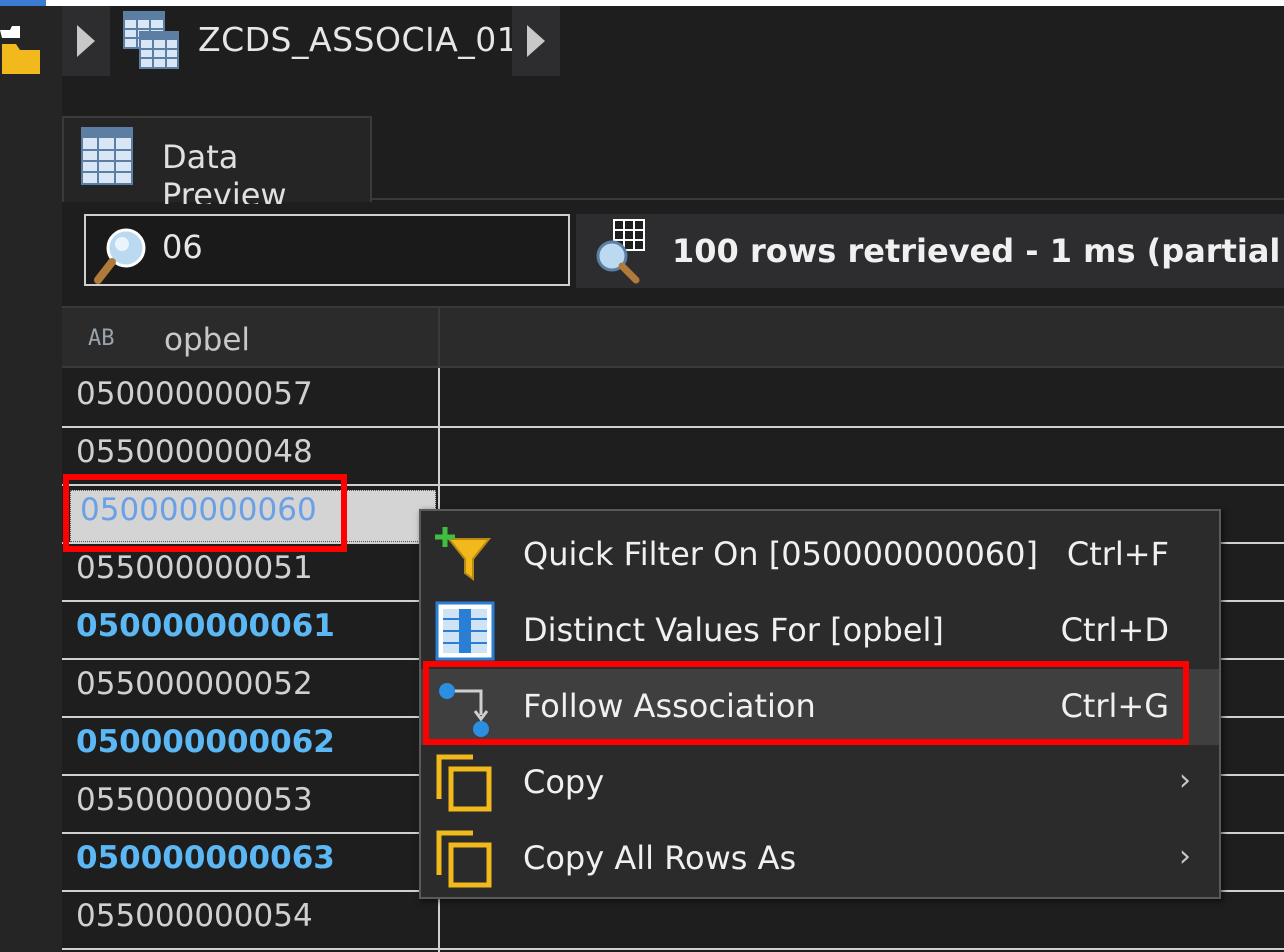  Describe the element at coordinates (673, 399) in the screenshot. I see `table-row: 050000000057` at that location.